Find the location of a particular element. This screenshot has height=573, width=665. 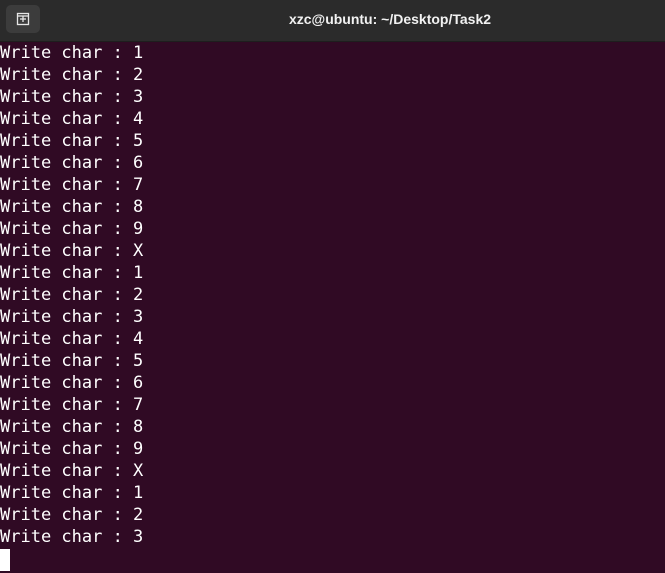

new-tab-button is located at coordinates (23, 19).